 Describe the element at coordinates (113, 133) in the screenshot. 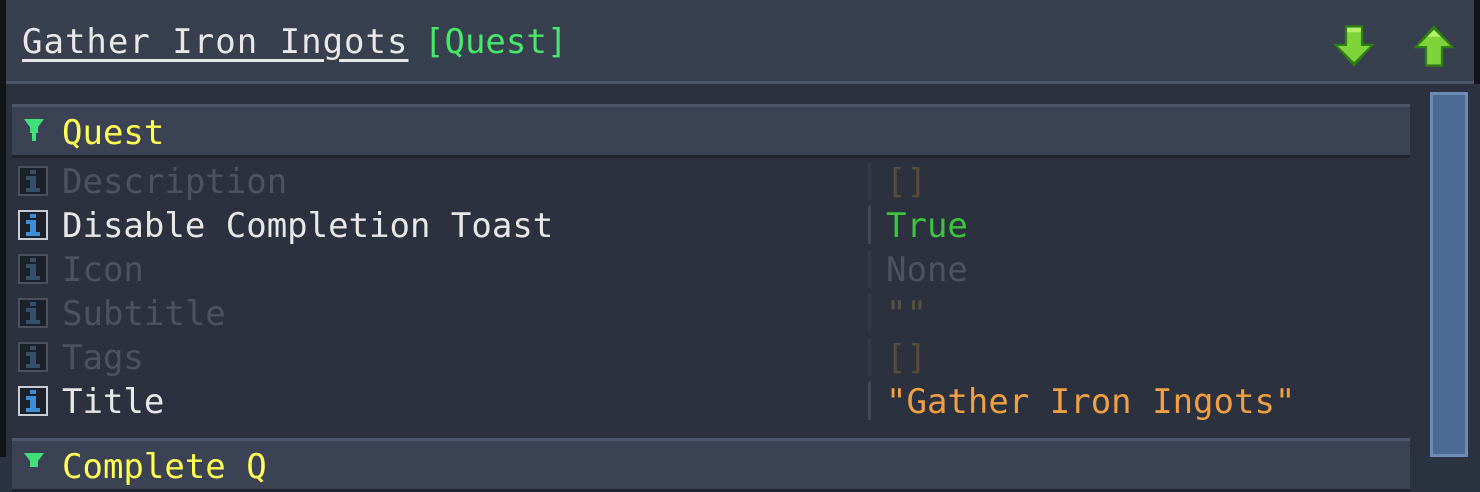

I see `section-label: Quest` at that location.